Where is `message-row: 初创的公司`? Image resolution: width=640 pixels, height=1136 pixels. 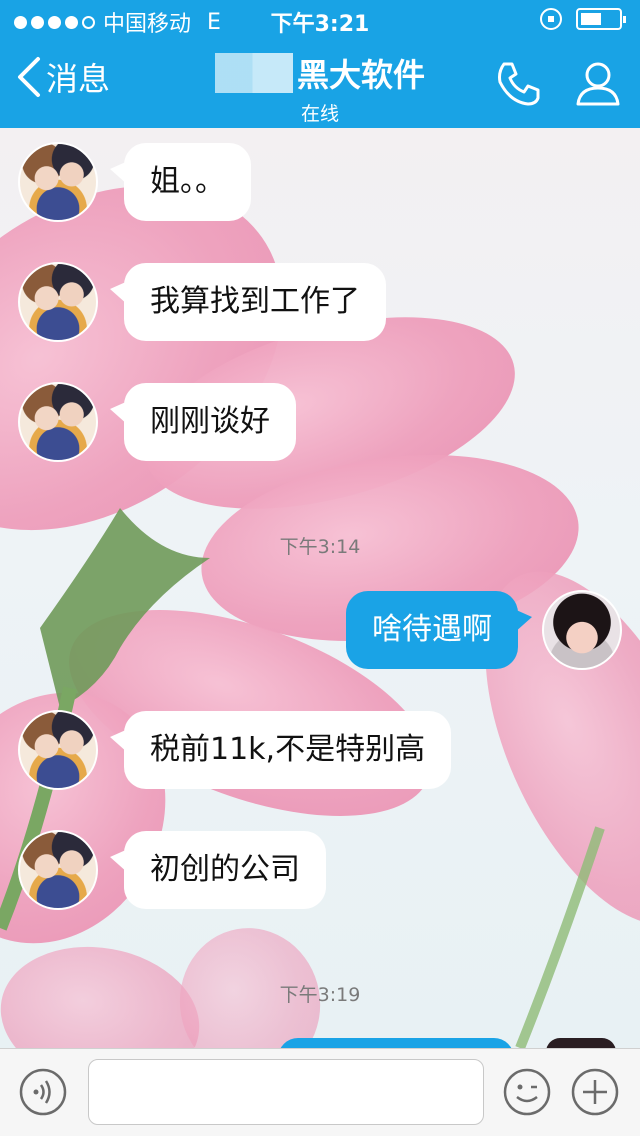
message-row: 初创的公司 is located at coordinates (172, 870).